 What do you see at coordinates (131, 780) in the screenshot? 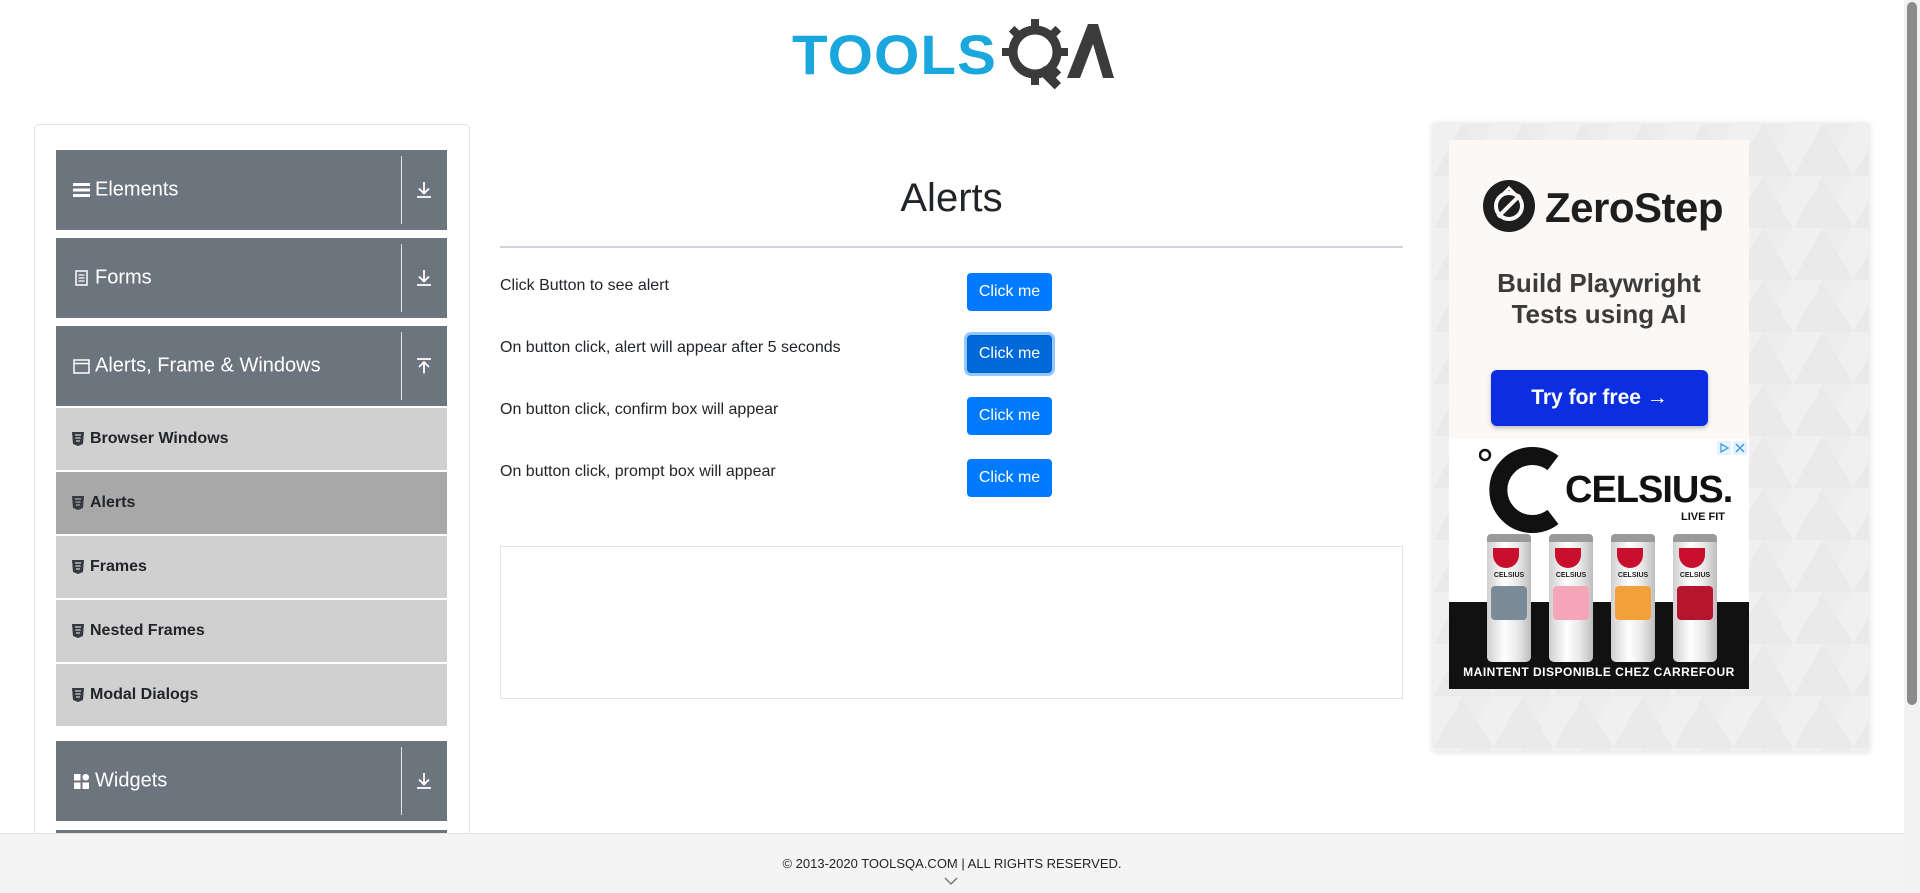
I see `sidebar-group-label: Widgets` at bounding box center [131, 780].